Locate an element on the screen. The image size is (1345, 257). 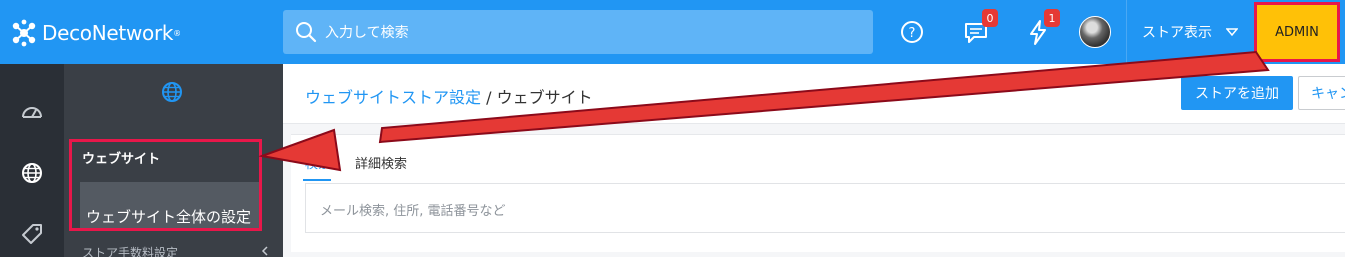
search-icon is located at coordinates (306, 32).